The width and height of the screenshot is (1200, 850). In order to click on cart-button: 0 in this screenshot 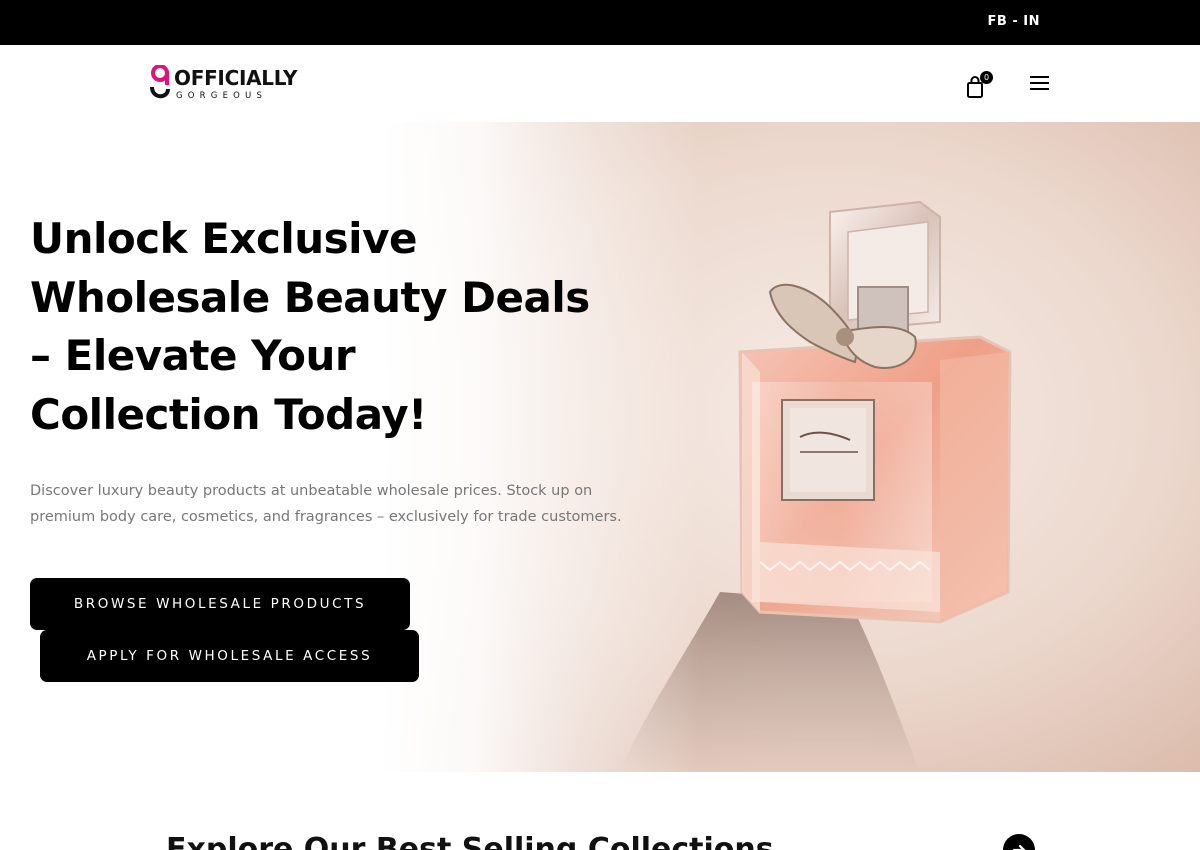, I will do `click(979, 85)`.